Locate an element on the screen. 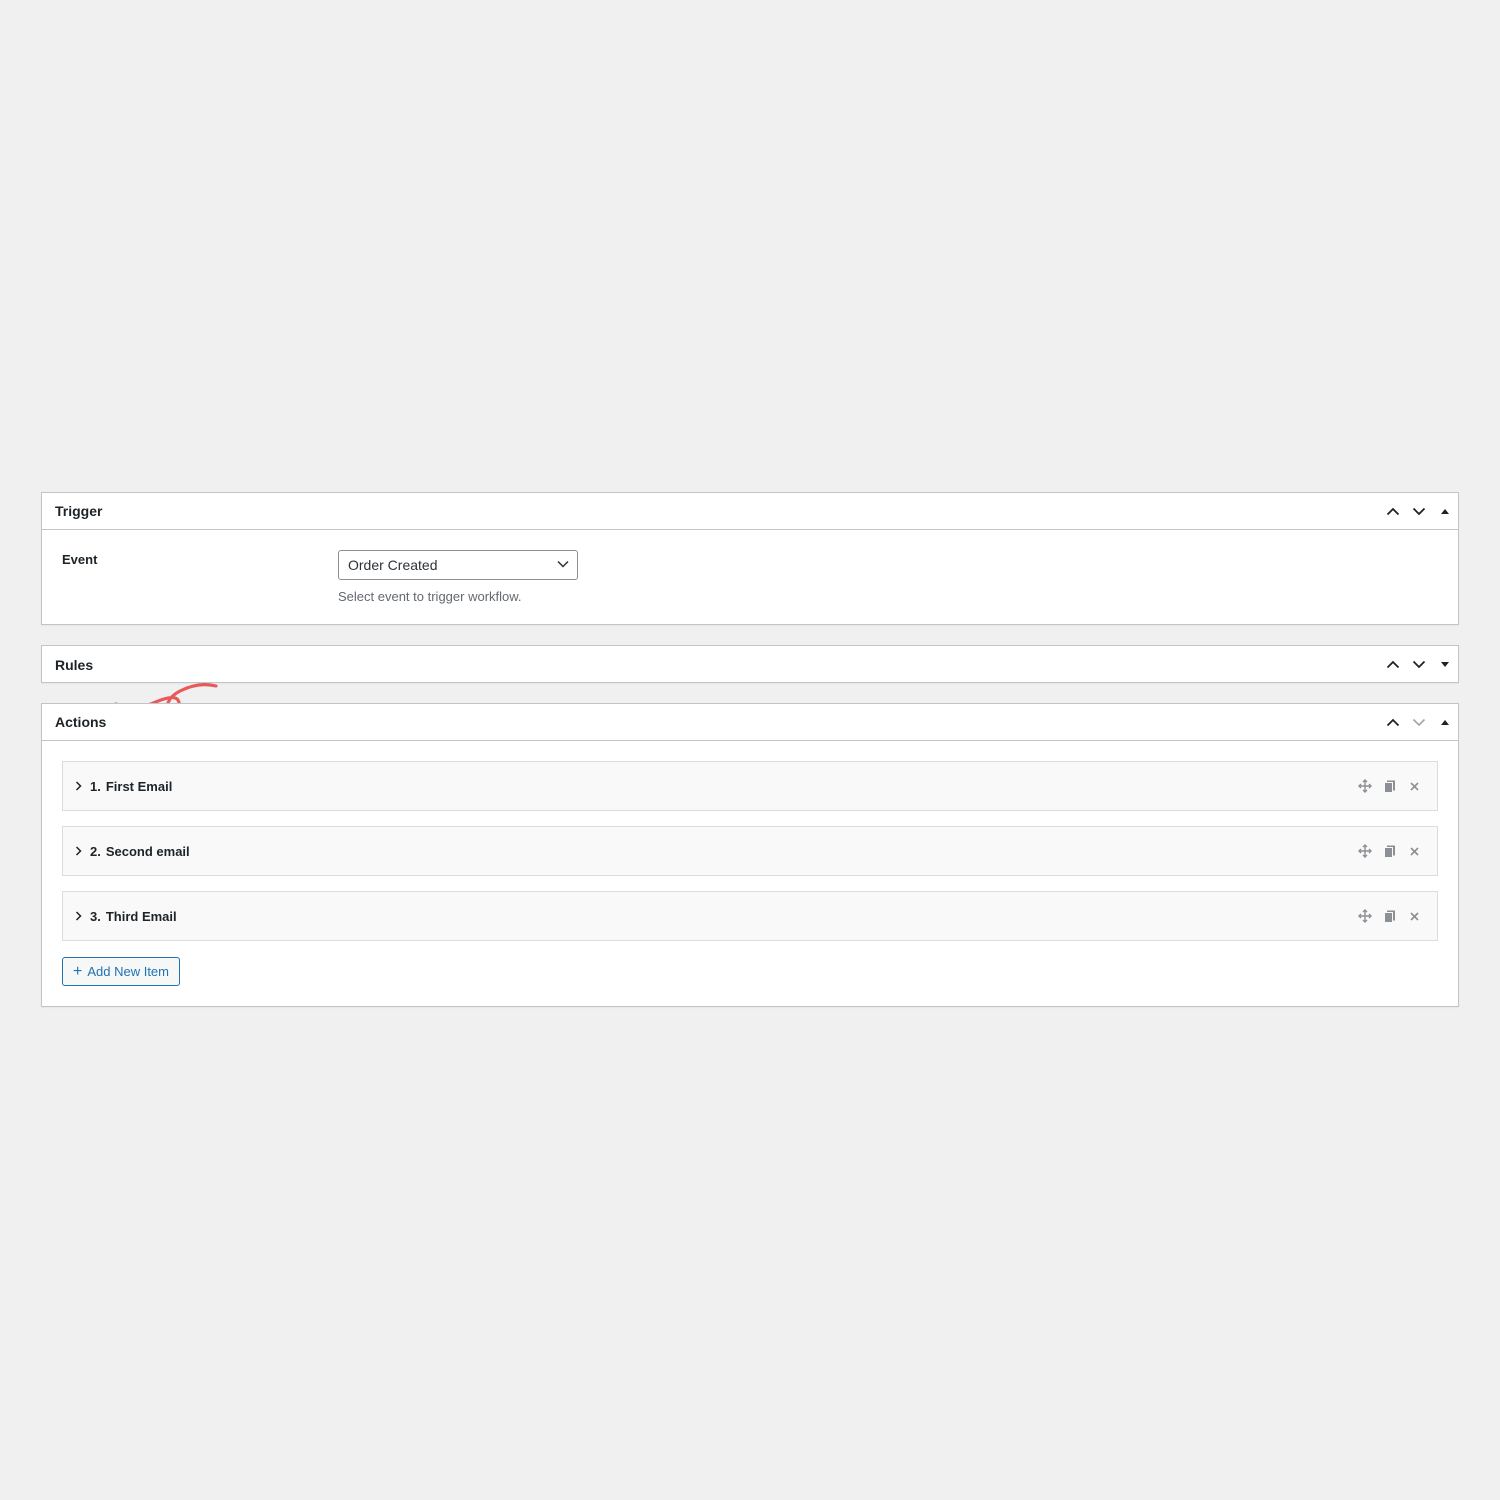 This screenshot has width=1500, height=1500. triangle-down-icon is located at coordinates (1445, 664).